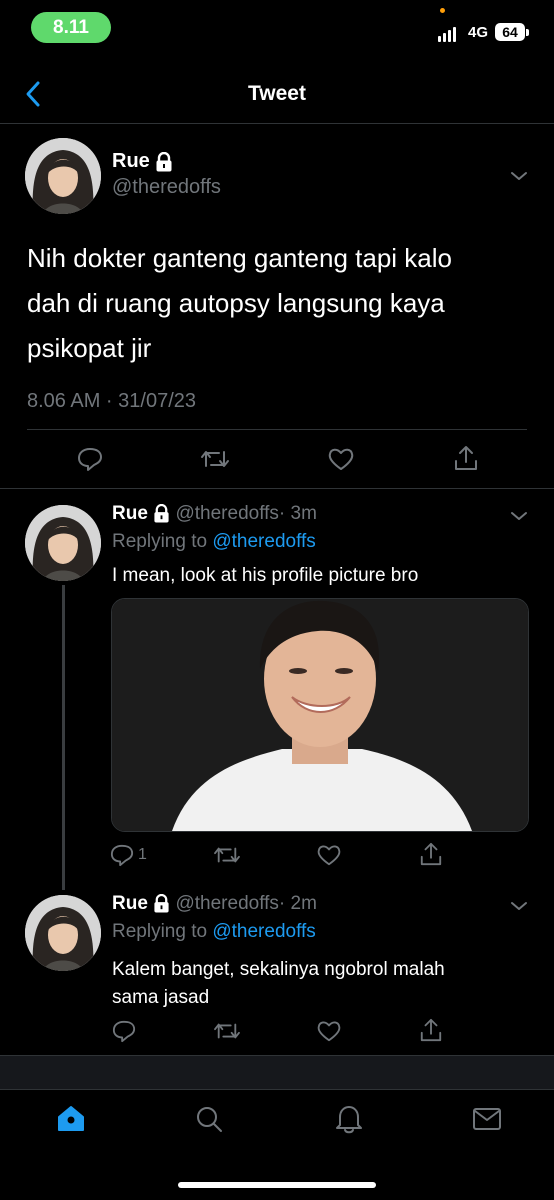 The image size is (554, 1200). I want to click on attached-photo, so click(320, 715).